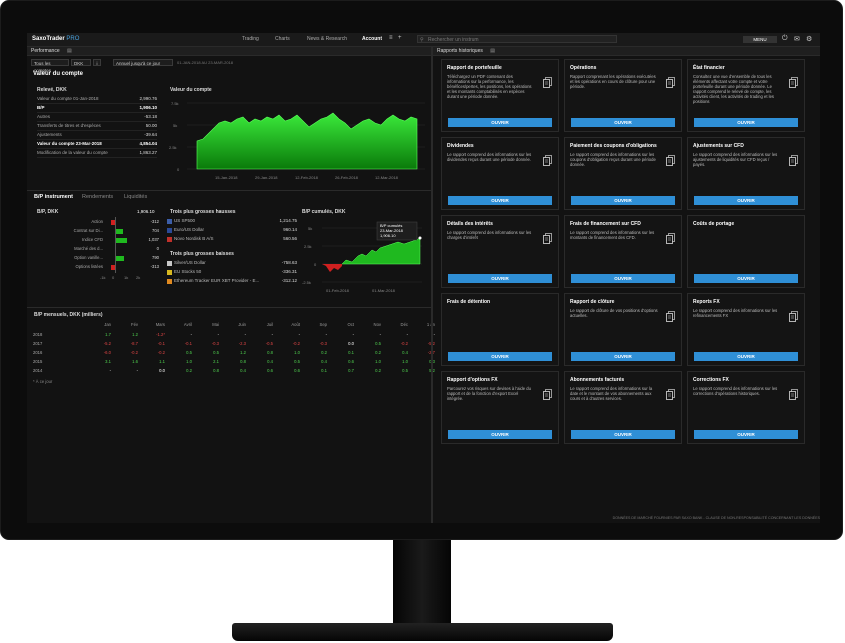  I want to click on gainers-row: Novo Nordisk B A/S 560.56, so click(232, 239).